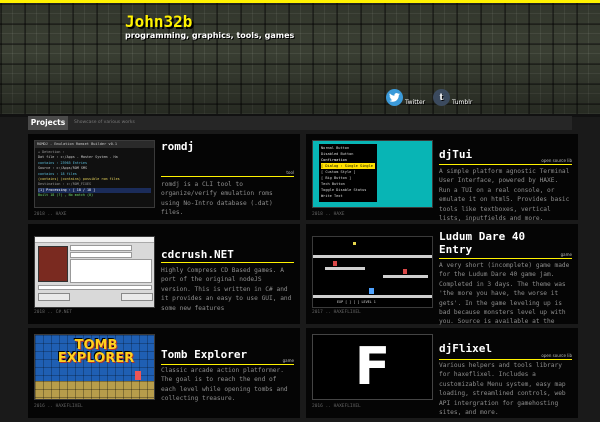 This screenshot has height=422, width=600. What do you see at coordinates (96, 358) in the screenshot?
I see `tomb-explorer-logo-line: EXPLORER` at bounding box center [96, 358].